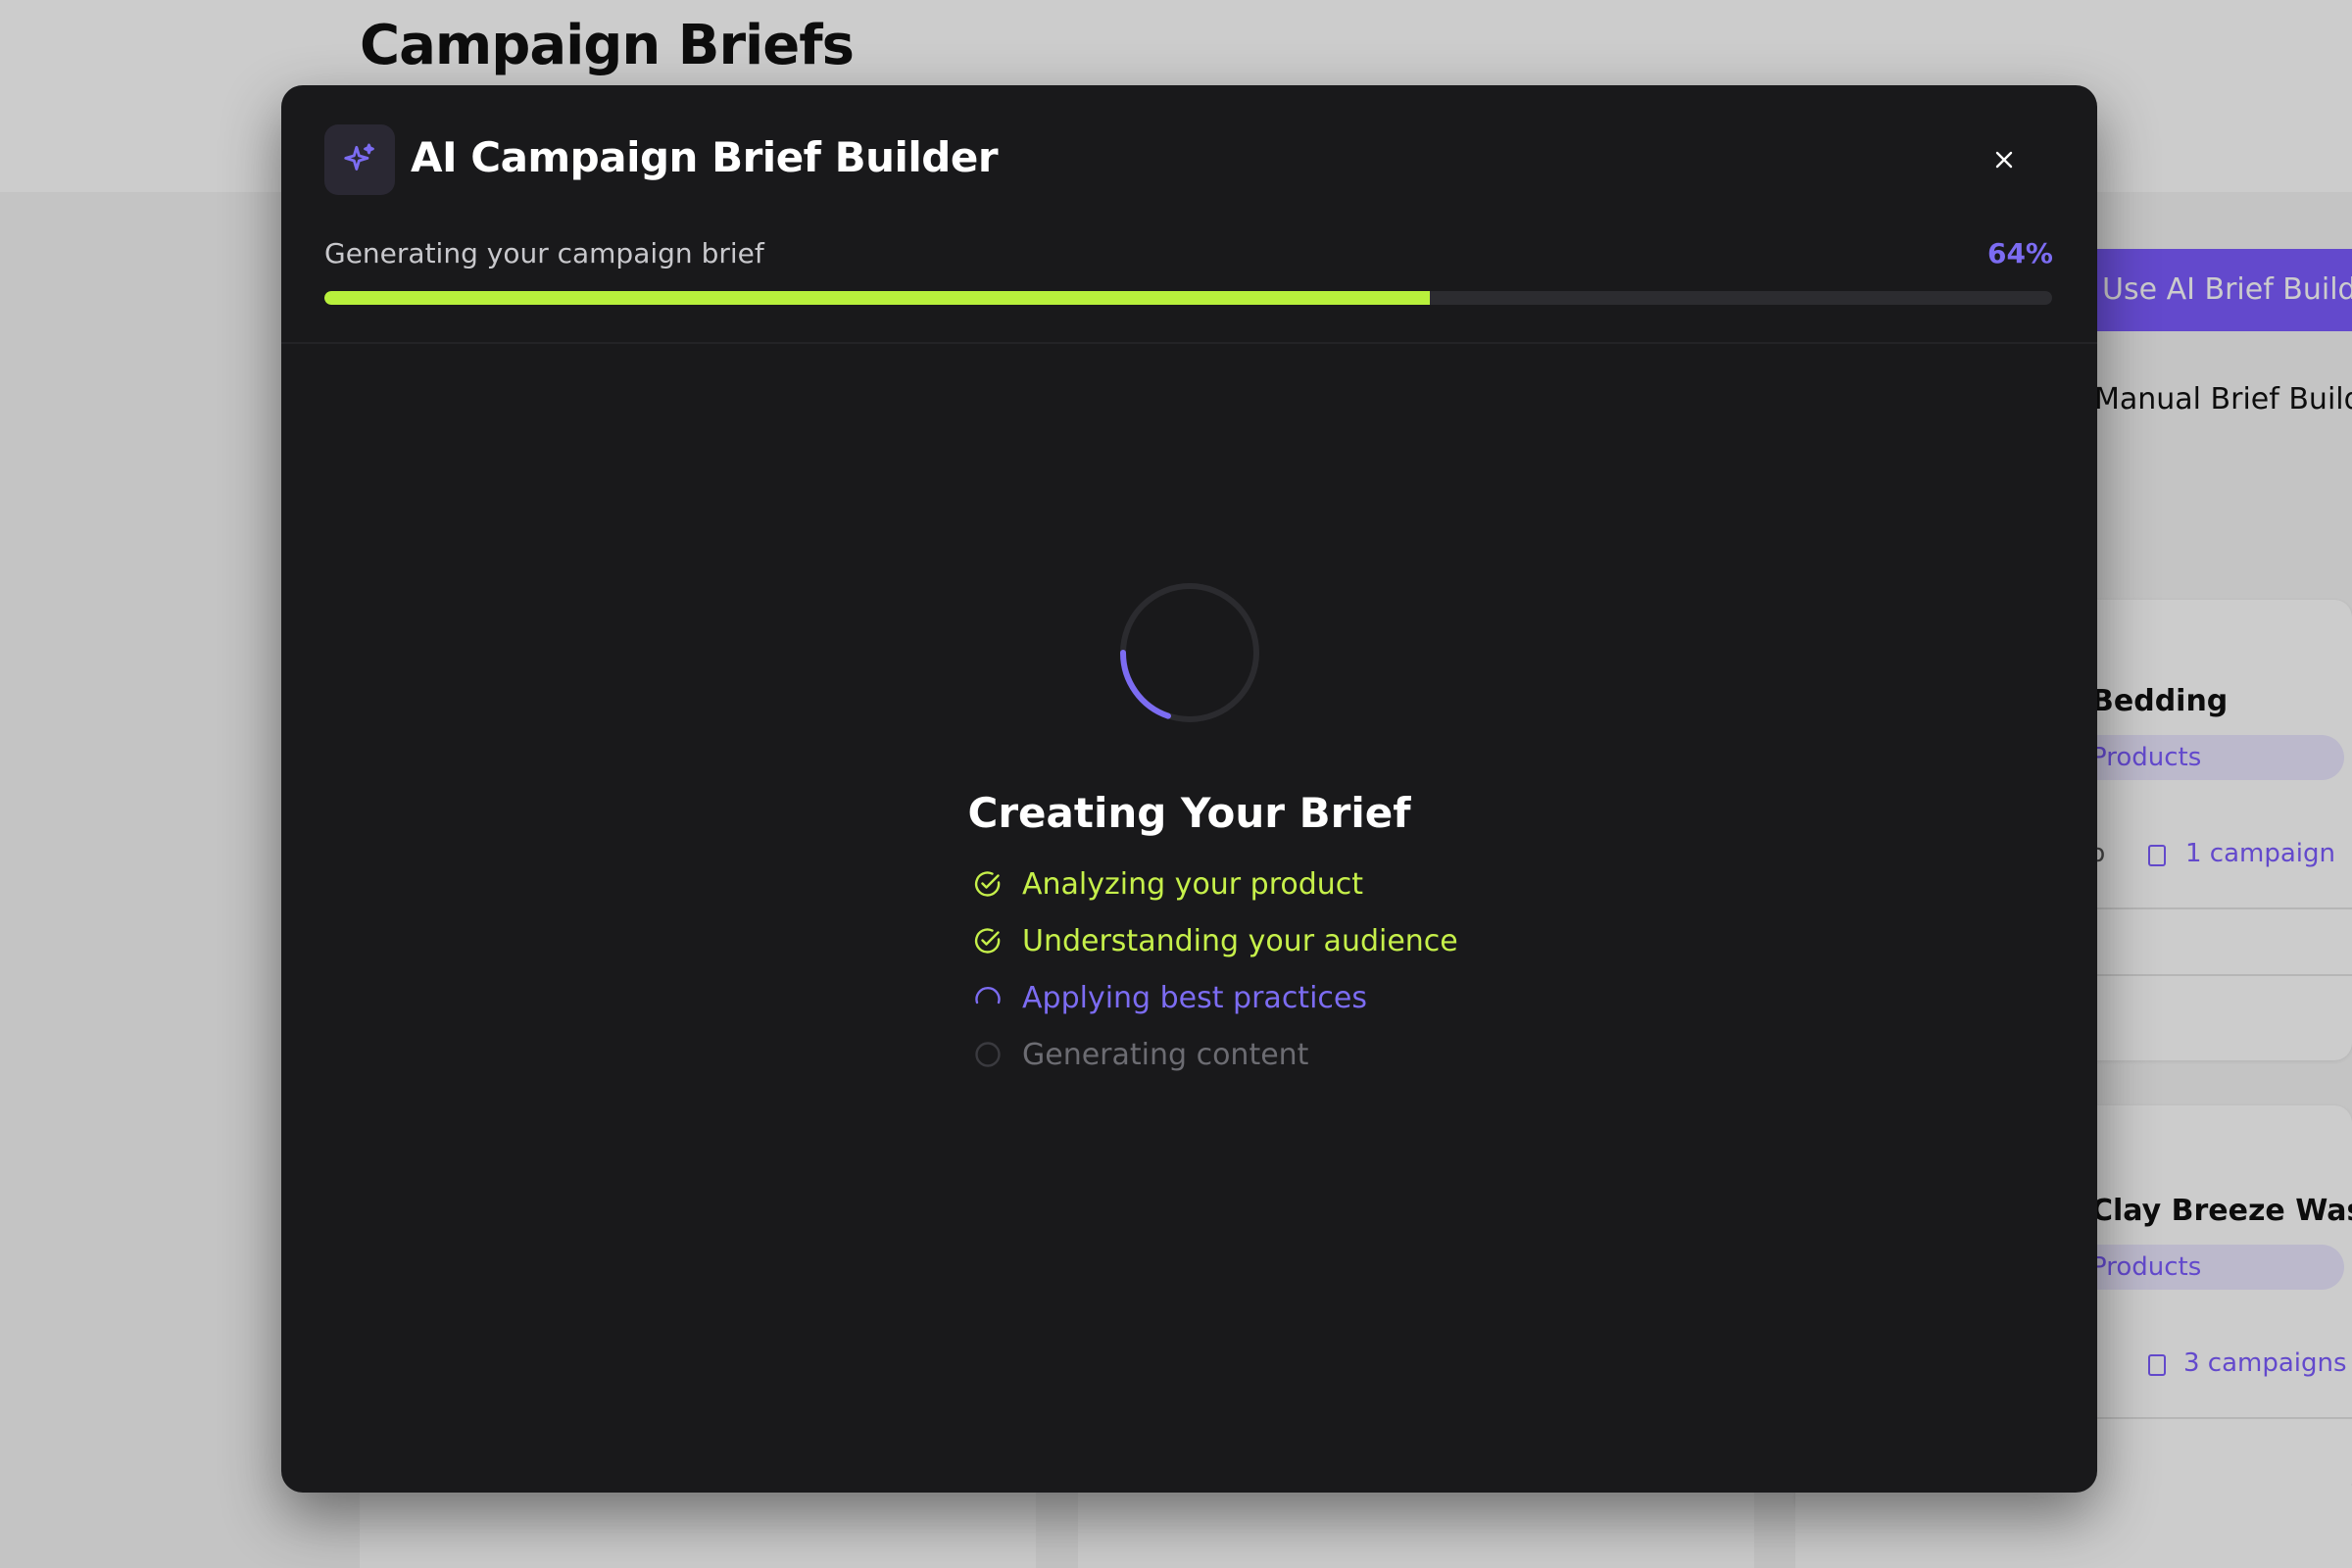 The image size is (2352, 1568). What do you see at coordinates (1240, 940) in the screenshot?
I see `step-label: Understanding your audience` at bounding box center [1240, 940].